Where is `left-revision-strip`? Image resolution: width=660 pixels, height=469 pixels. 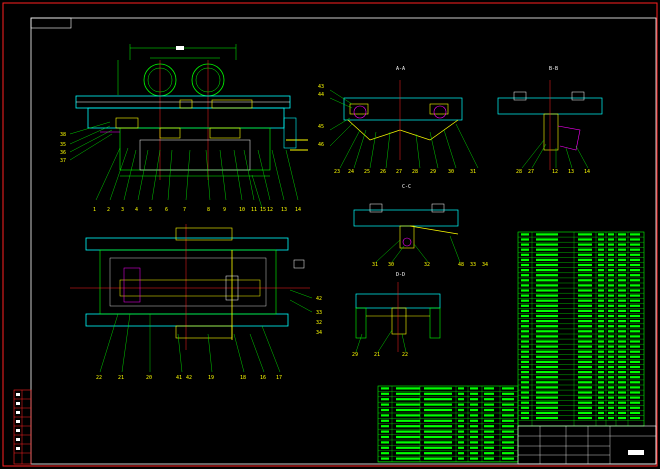 left-revision-strip is located at coordinates (22, 427).